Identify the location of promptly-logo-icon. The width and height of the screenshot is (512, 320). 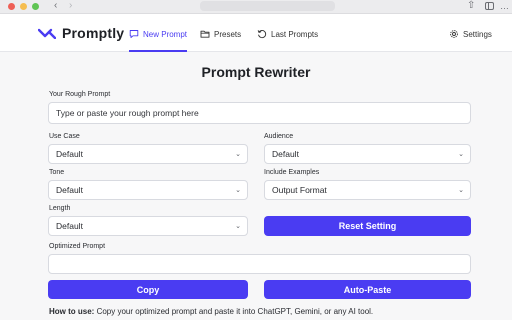
(47, 33).